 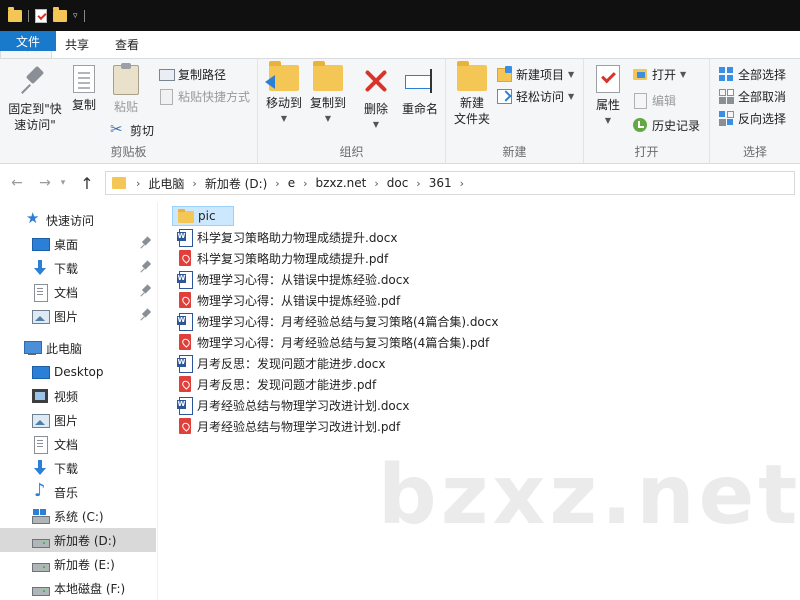 I want to click on sidebar-item-label: 音乐, so click(x=66, y=492).